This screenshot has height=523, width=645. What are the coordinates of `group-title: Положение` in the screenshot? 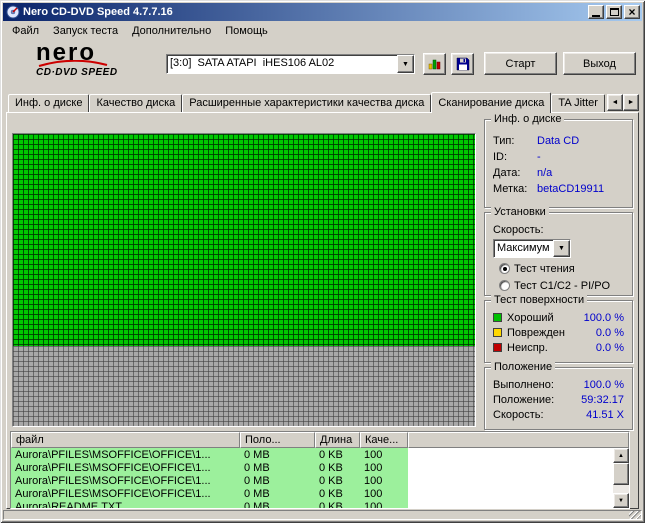 It's located at (523, 367).